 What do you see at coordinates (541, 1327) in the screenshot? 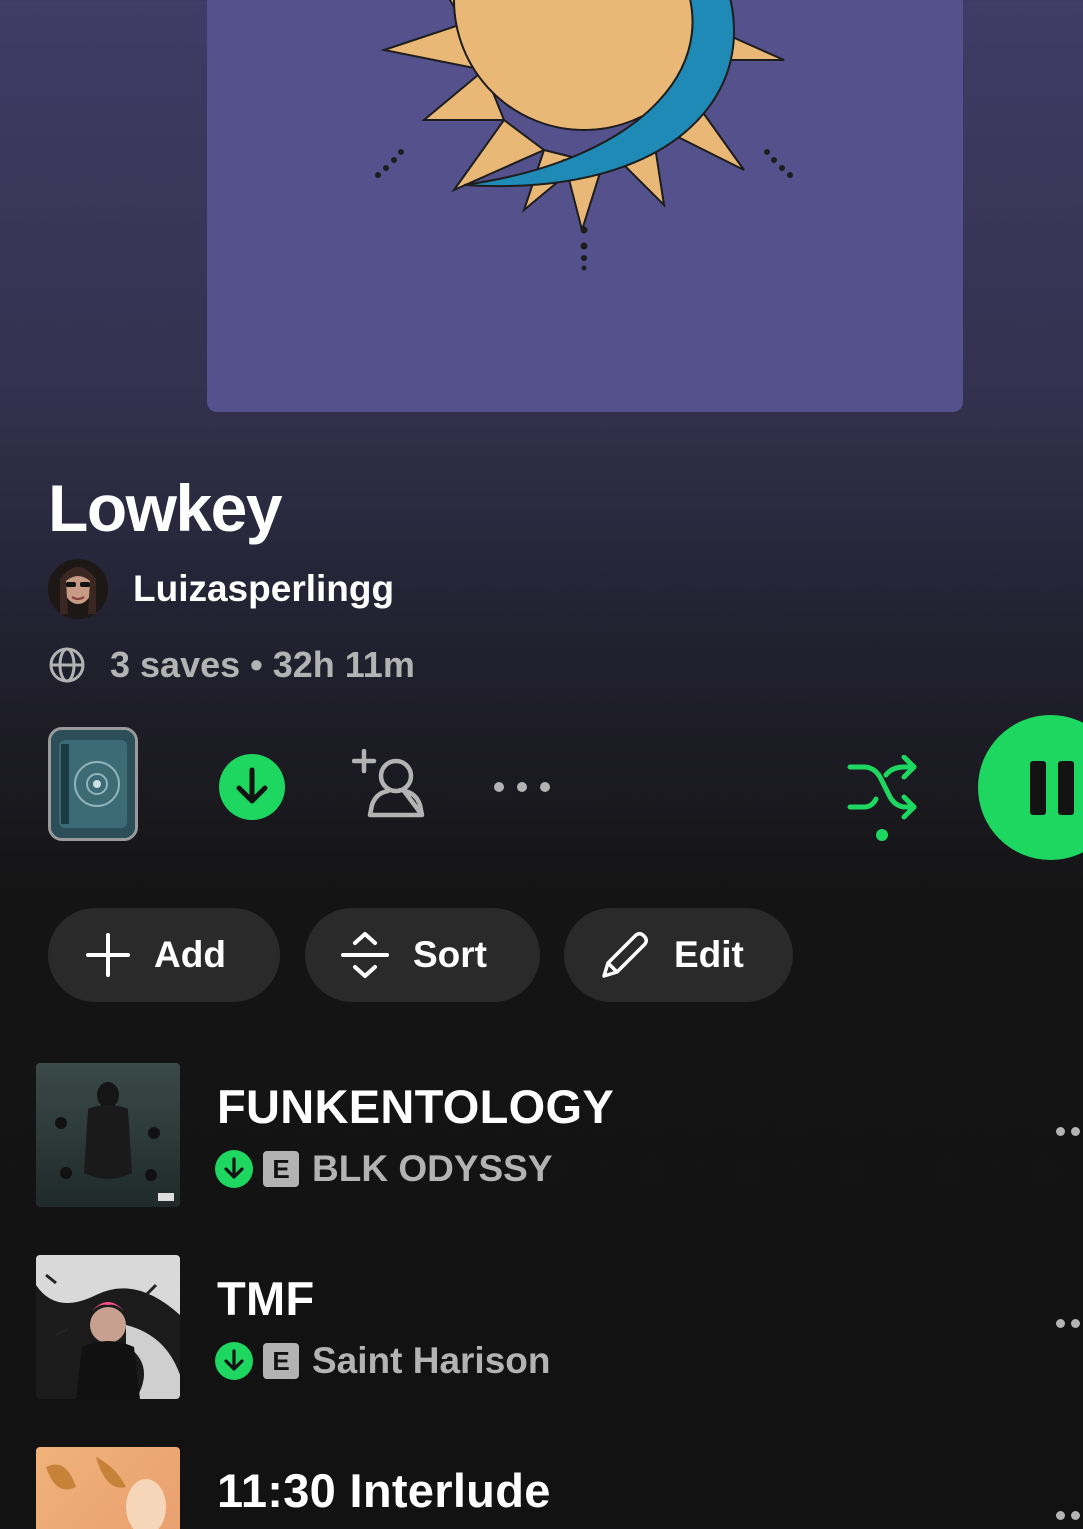
I see `track-row: TMF E Saint Harison` at bounding box center [541, 1327].